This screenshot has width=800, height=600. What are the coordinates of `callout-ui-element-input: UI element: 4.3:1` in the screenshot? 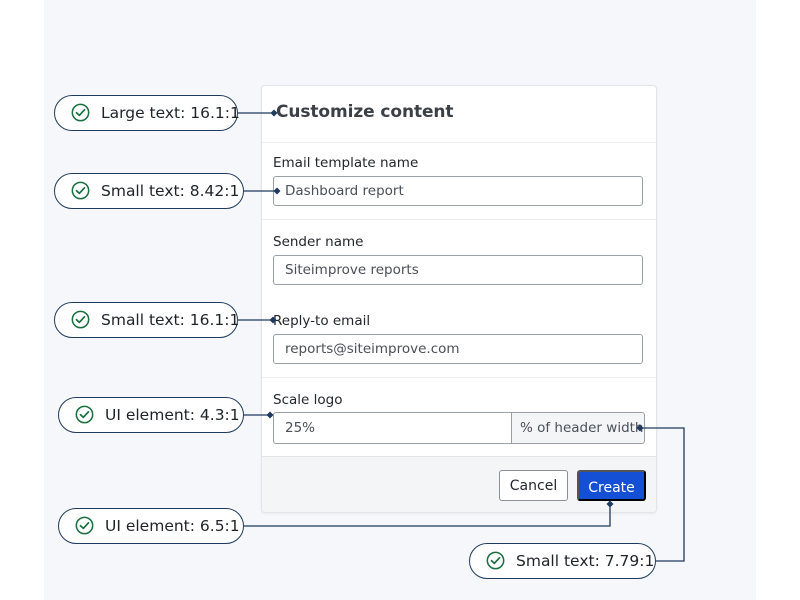 It's located at (151, 415).